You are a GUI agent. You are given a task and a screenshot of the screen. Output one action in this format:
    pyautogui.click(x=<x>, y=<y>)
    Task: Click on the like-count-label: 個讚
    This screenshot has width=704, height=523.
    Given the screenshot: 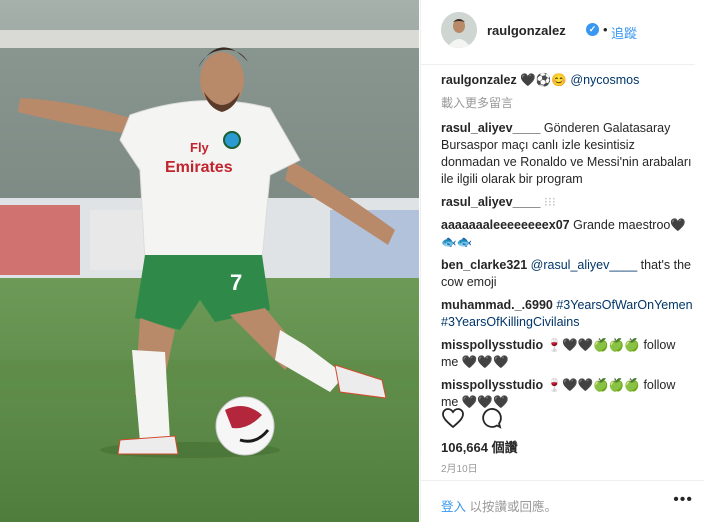 What is the action you would take?
    pyautogui.click(x=504, y=447)
    